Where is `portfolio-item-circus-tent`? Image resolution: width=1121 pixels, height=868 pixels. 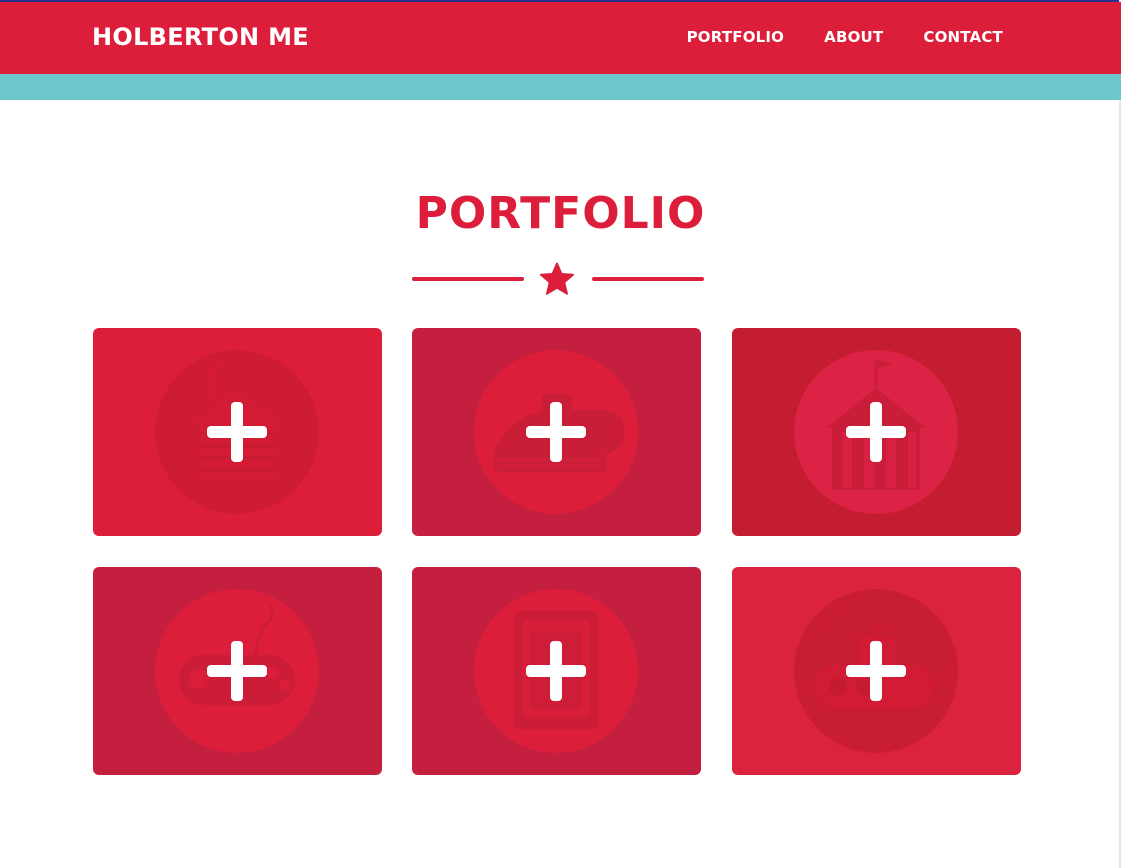
portfolio-item-circus-tent is located at coordinates (876, 432).